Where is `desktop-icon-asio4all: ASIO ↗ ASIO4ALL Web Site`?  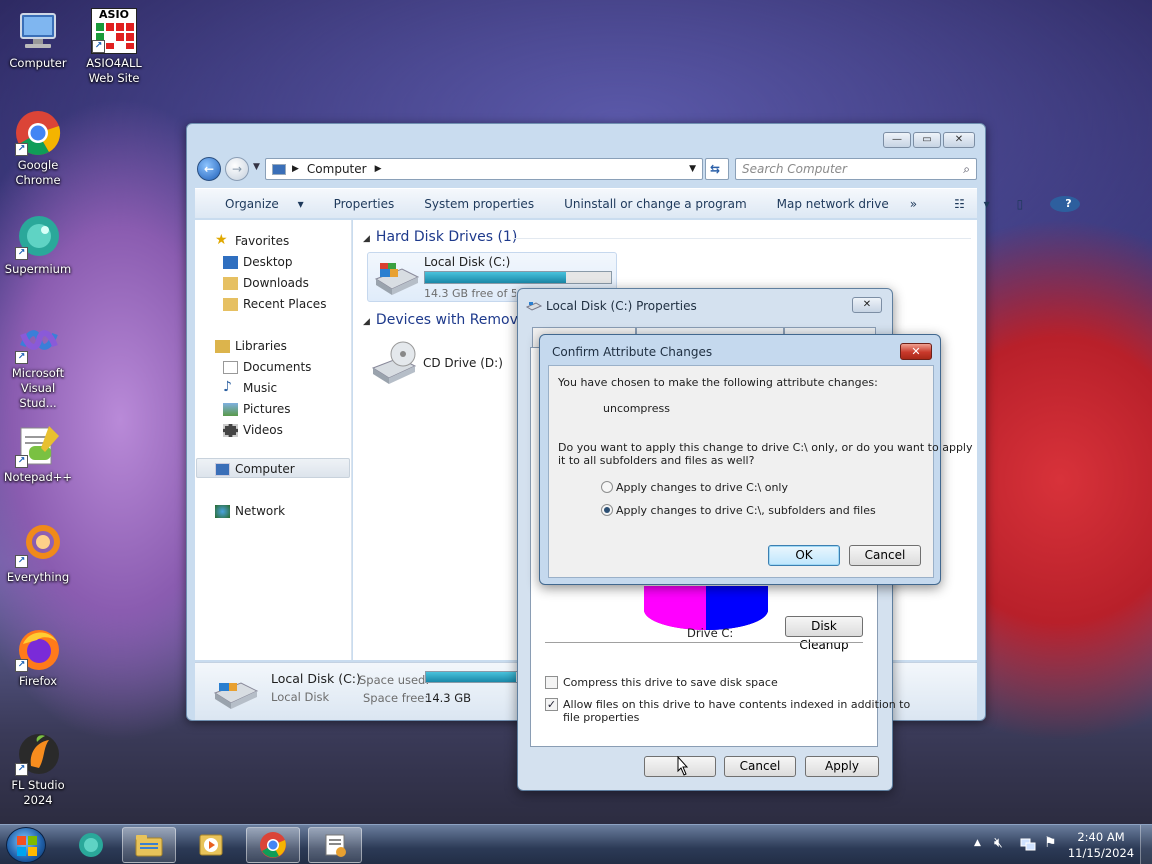
desktop-icon-asio4all: ASIO ↗ ASIO4ALL Web Site is located at coordinates (114, 47).